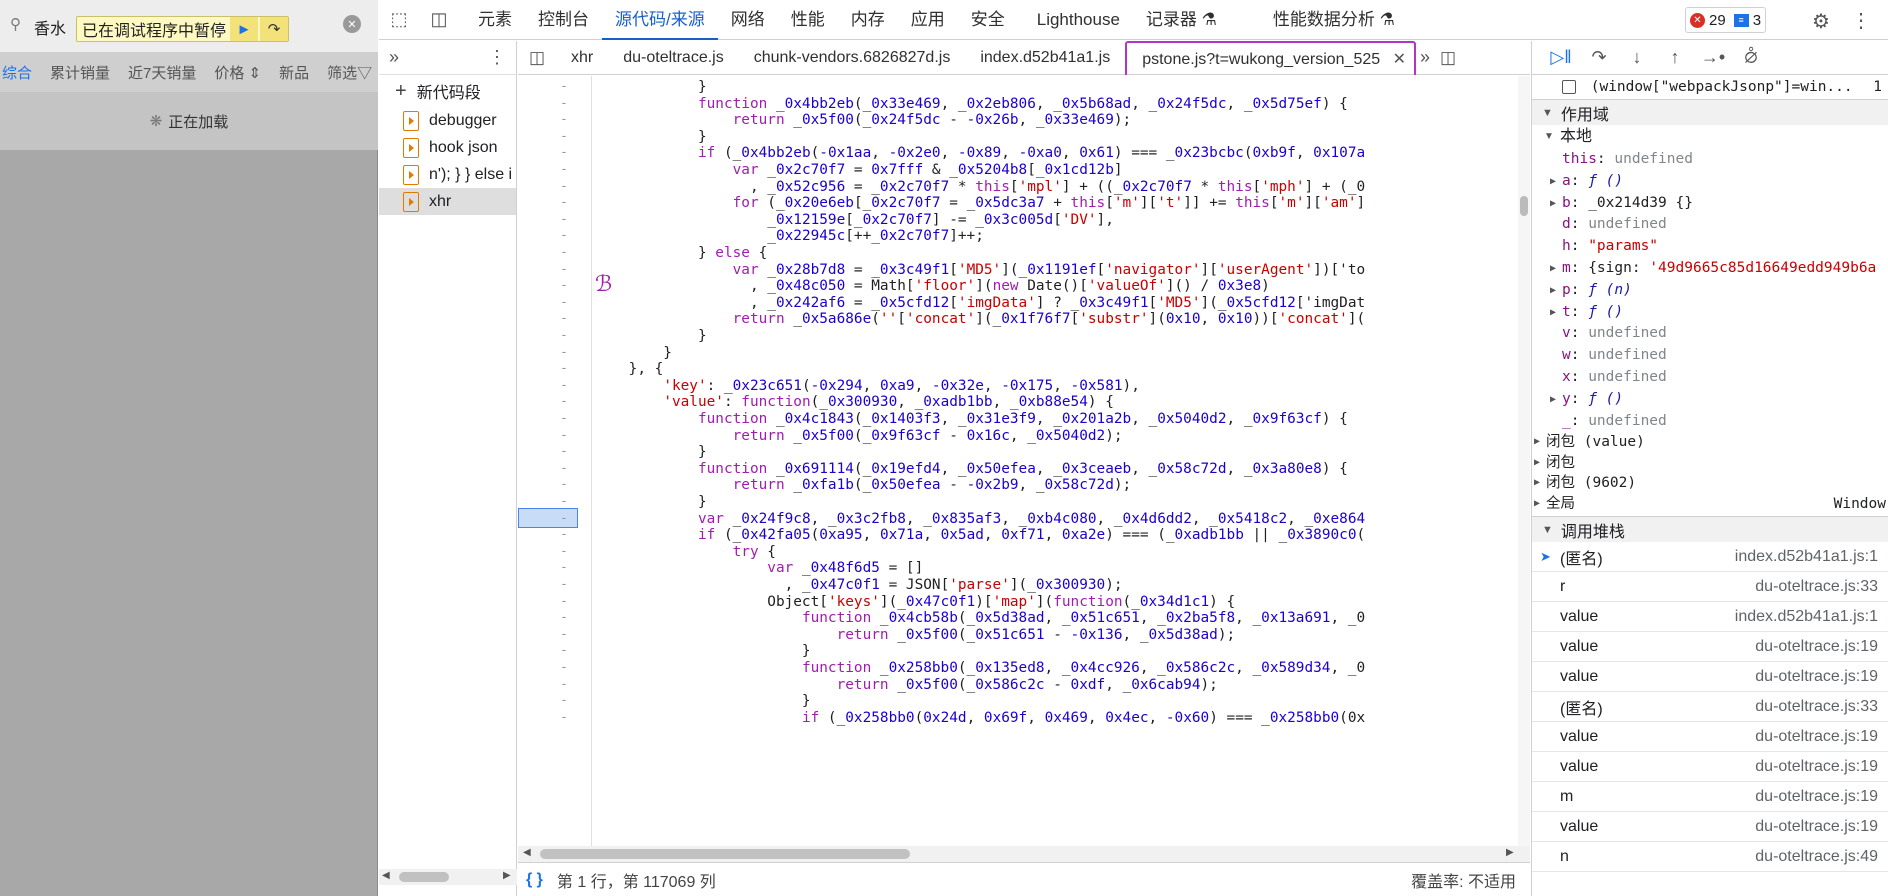  I want to click on main-tab: 性能数据分析 ⚗, so click(1334, 20).